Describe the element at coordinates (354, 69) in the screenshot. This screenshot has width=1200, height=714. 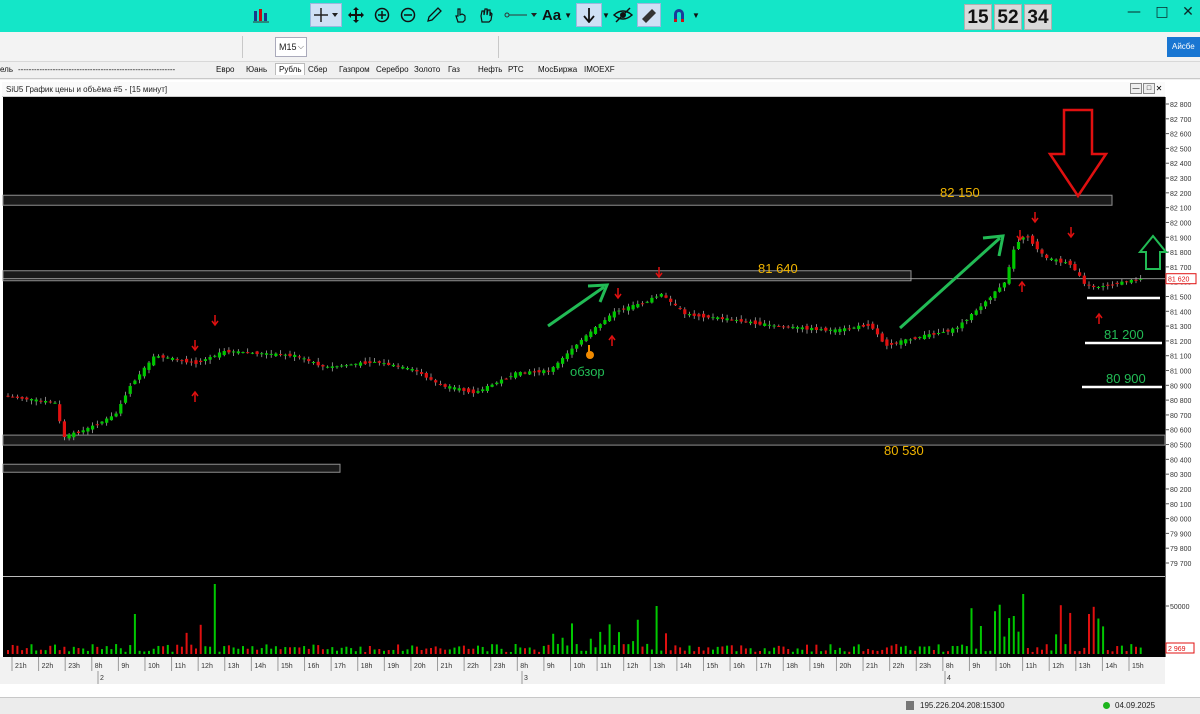
I see `quick-tab-gazprom: Газпром` at that location.